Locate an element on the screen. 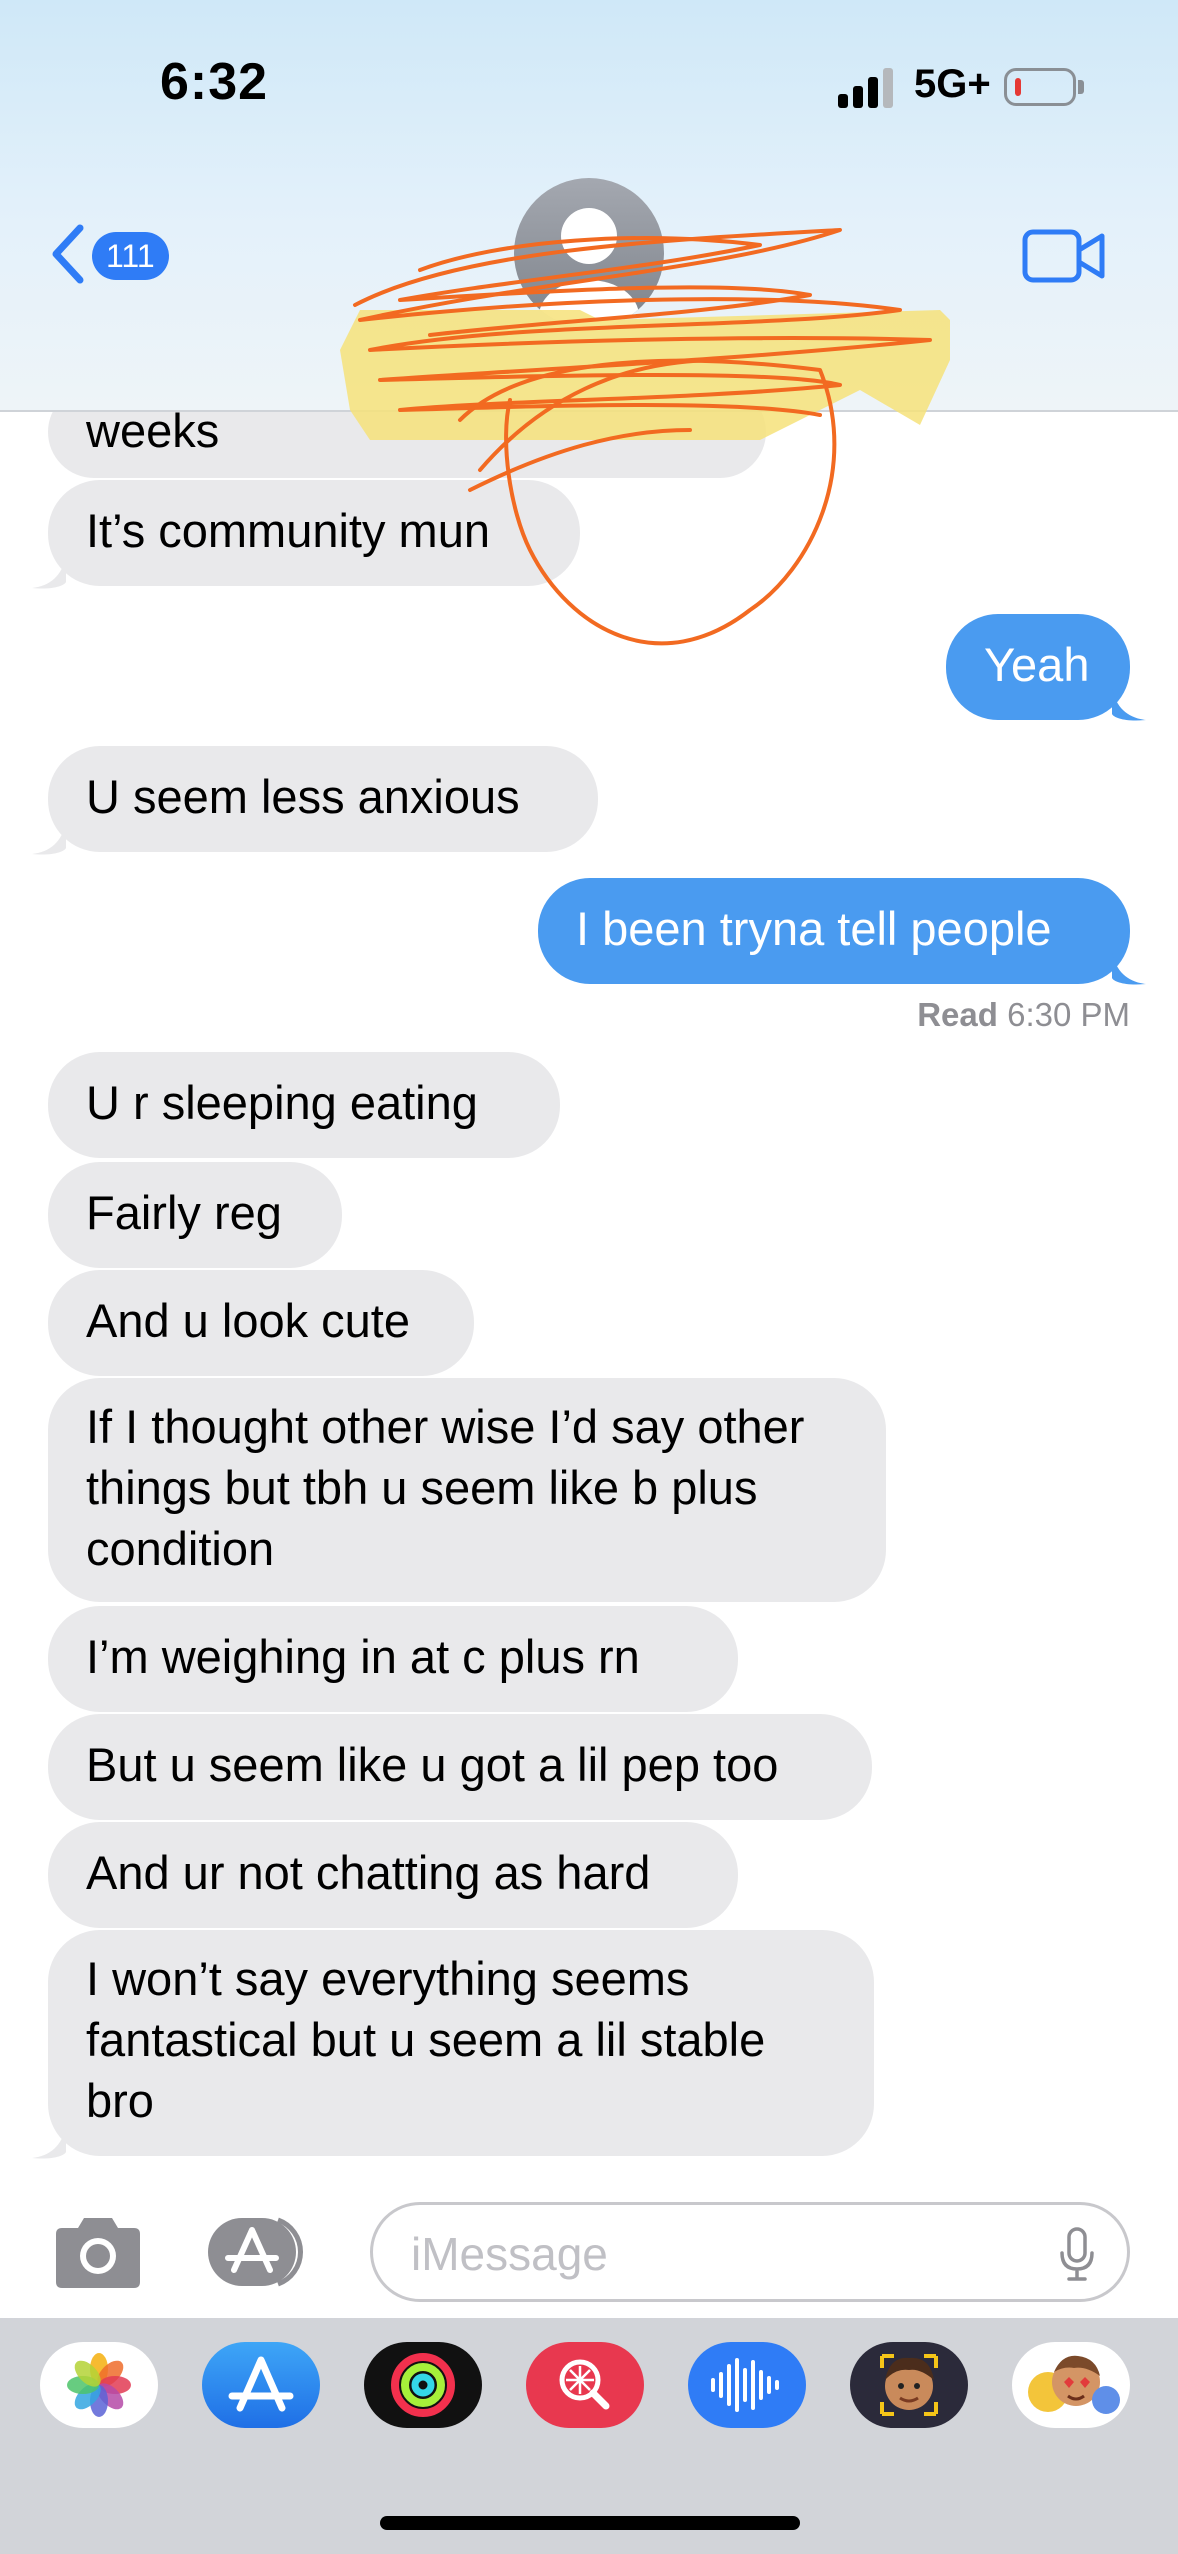 The image size is (1178, 2554). memoji-icon is located at coordinates (909, 2385).